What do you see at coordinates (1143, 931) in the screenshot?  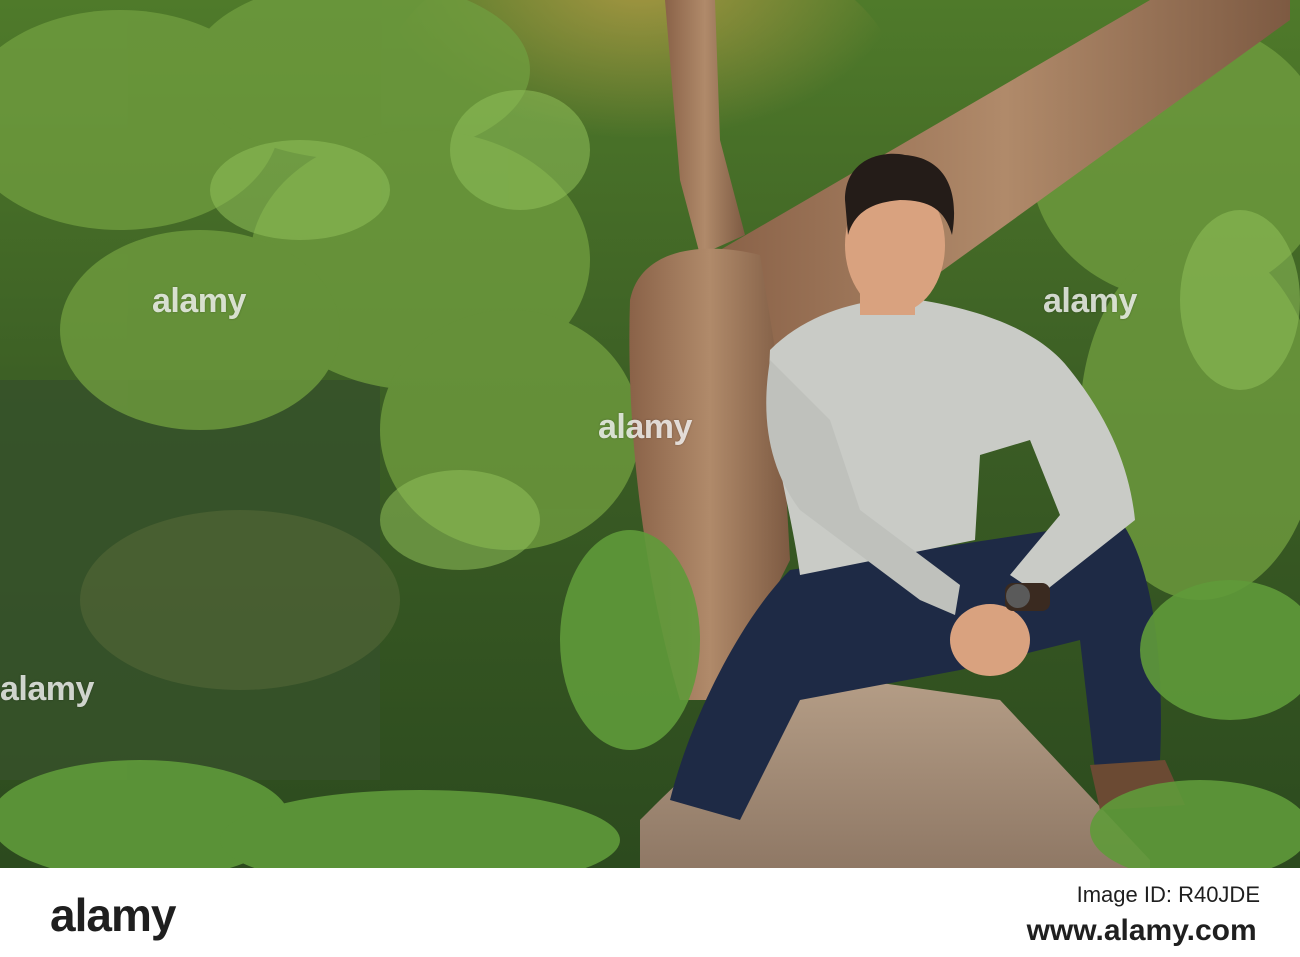 I see `site-url: www.alamy.com` at bounding box center [1143, 931].